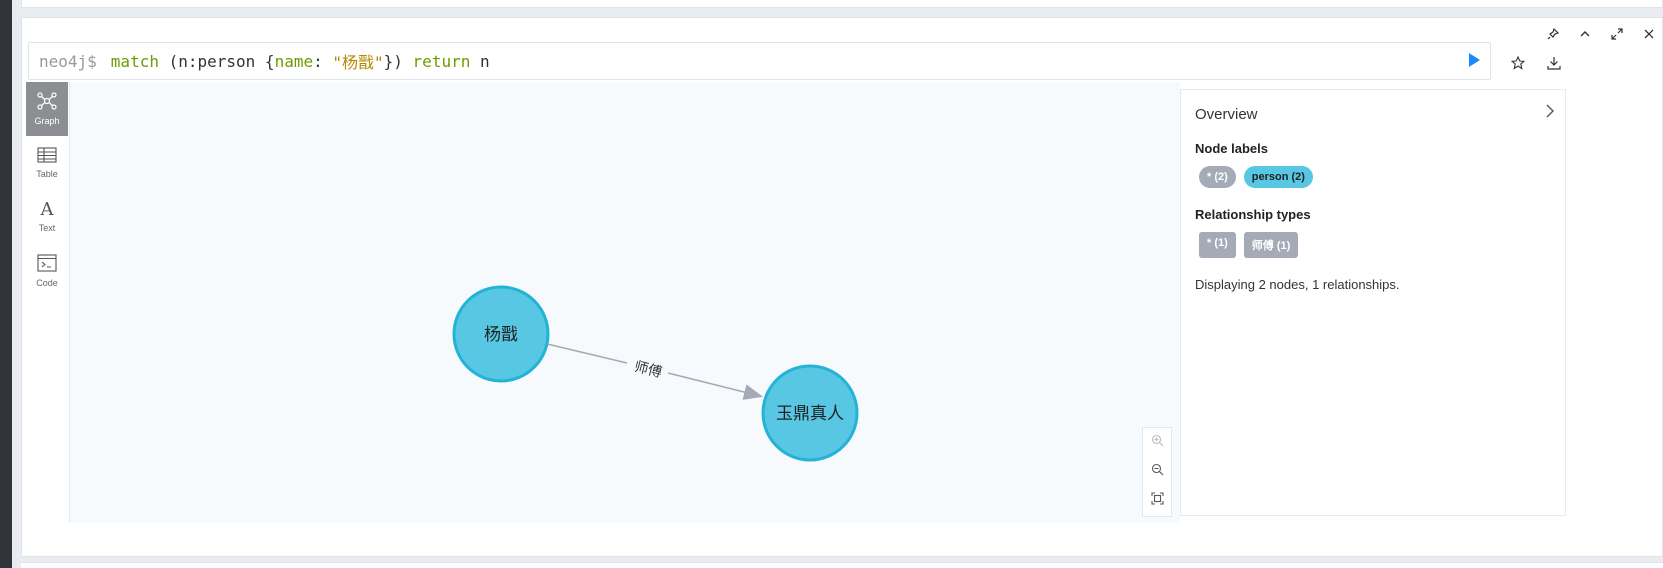 The image size is (1663, 568). I want to click on node-labels-heading: Node labels, so click(1231, 148).